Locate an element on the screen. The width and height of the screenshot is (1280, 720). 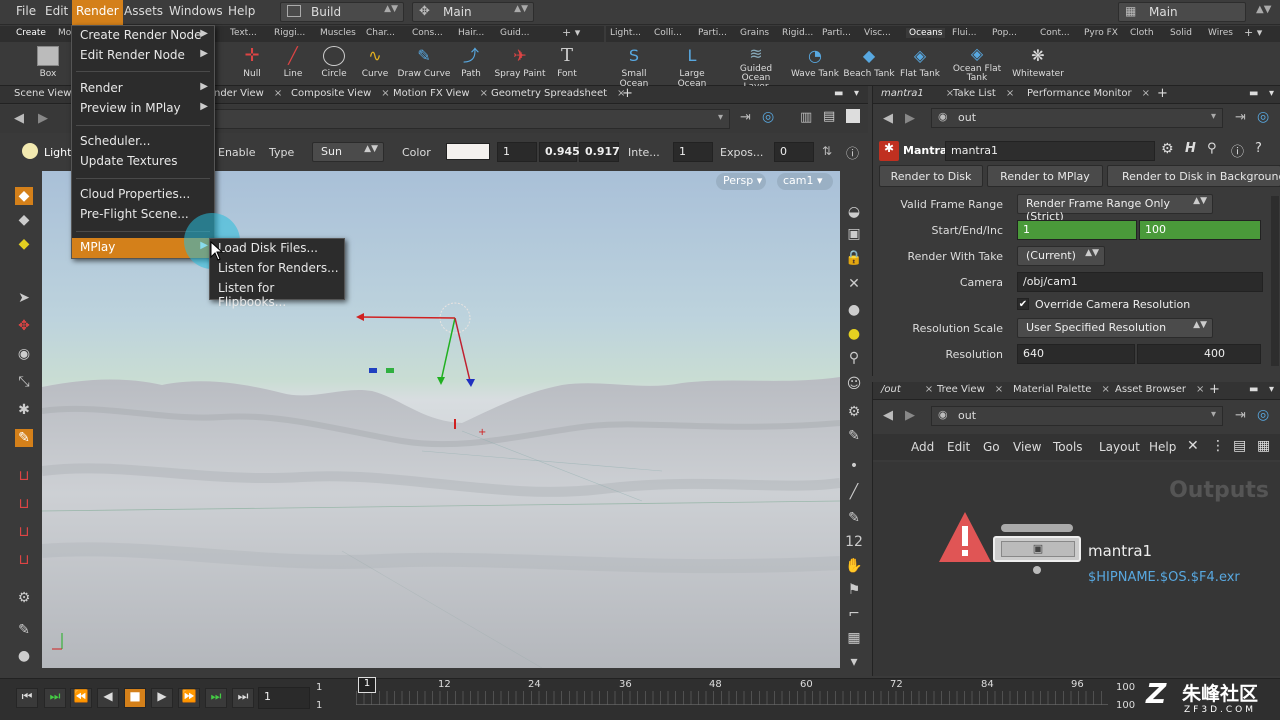
override-label: Override Camera Resolution is located at coordinates (1112, 304).